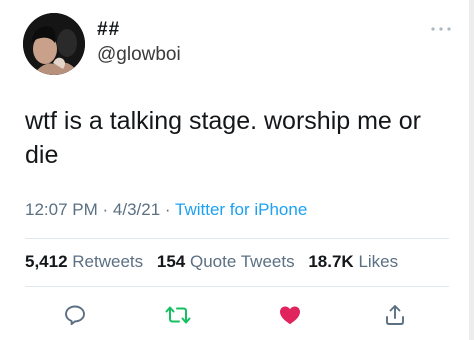 The width and height of the screenshot is (474, 340). What do you see at coordinates (46, 261) in the screenshot?
I see `retweets-count: 5,412` at bounding box center [46, 261].